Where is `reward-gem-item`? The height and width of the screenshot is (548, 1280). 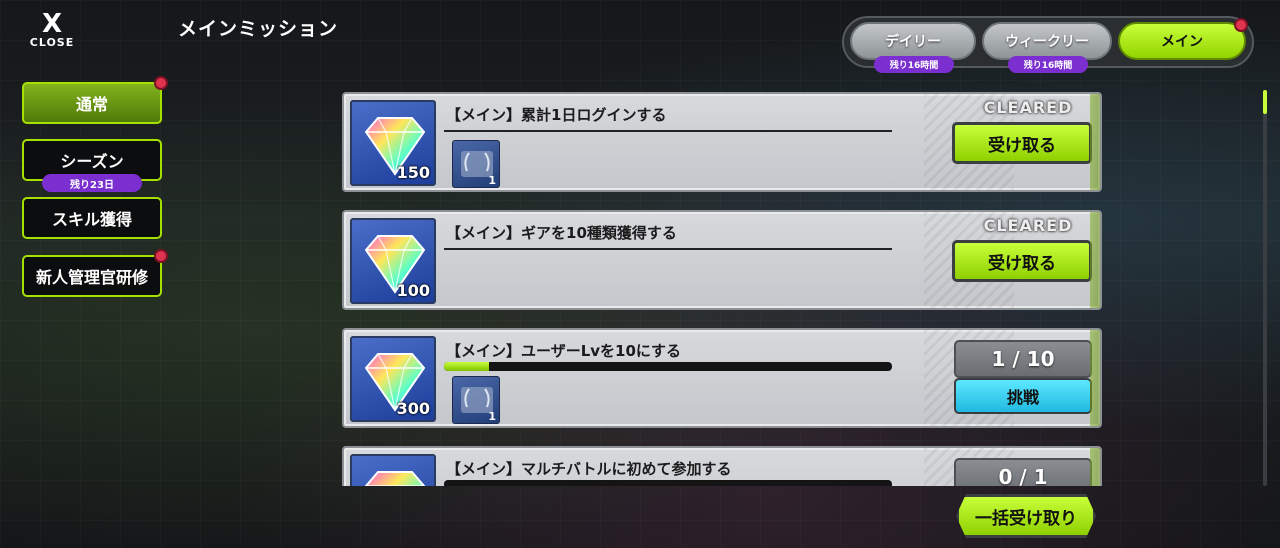 reward-gem-item is located at coordinates (393, 470).